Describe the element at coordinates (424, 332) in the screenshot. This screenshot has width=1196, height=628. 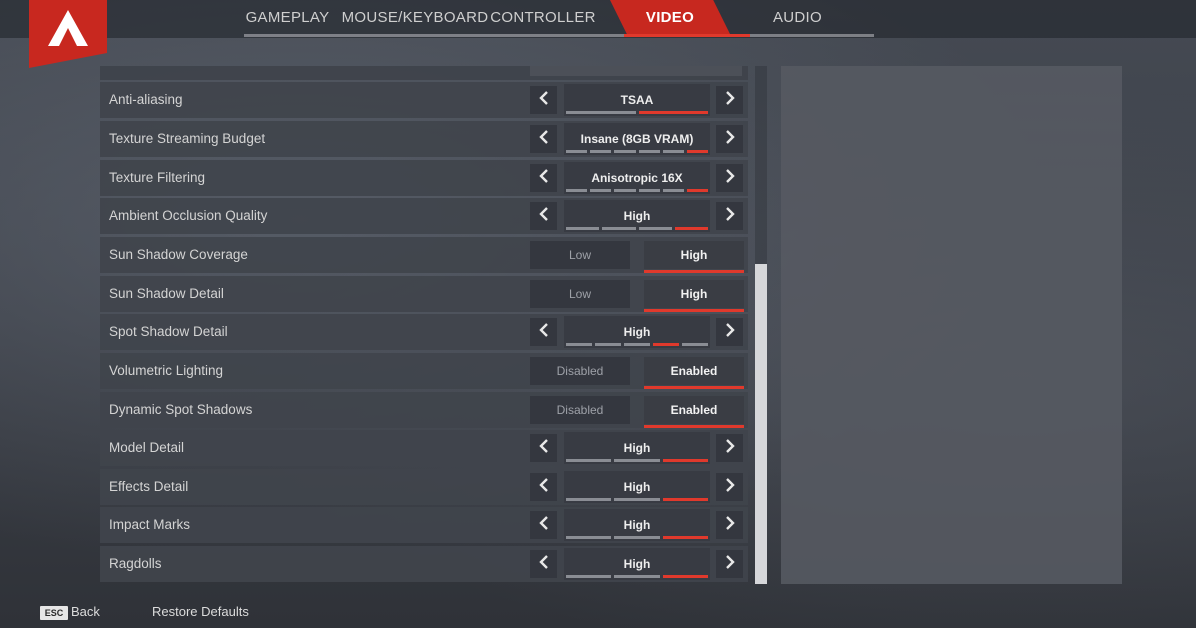
I see `setting-row-spot-shadow-detail: Spot Shadow Detail High` at that location.